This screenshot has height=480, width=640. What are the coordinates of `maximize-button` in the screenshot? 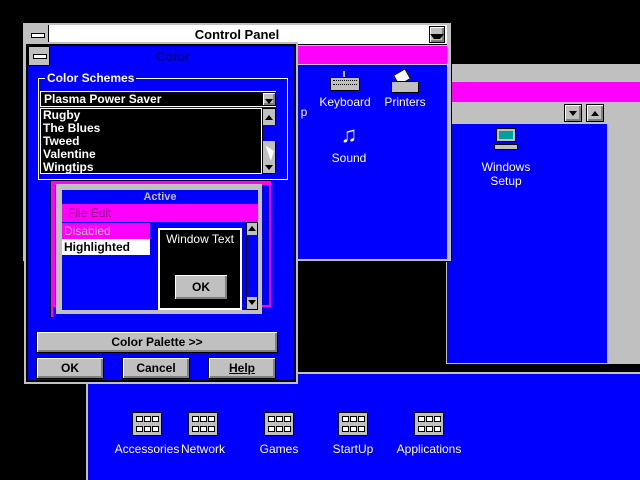 It's located at (595, 113).